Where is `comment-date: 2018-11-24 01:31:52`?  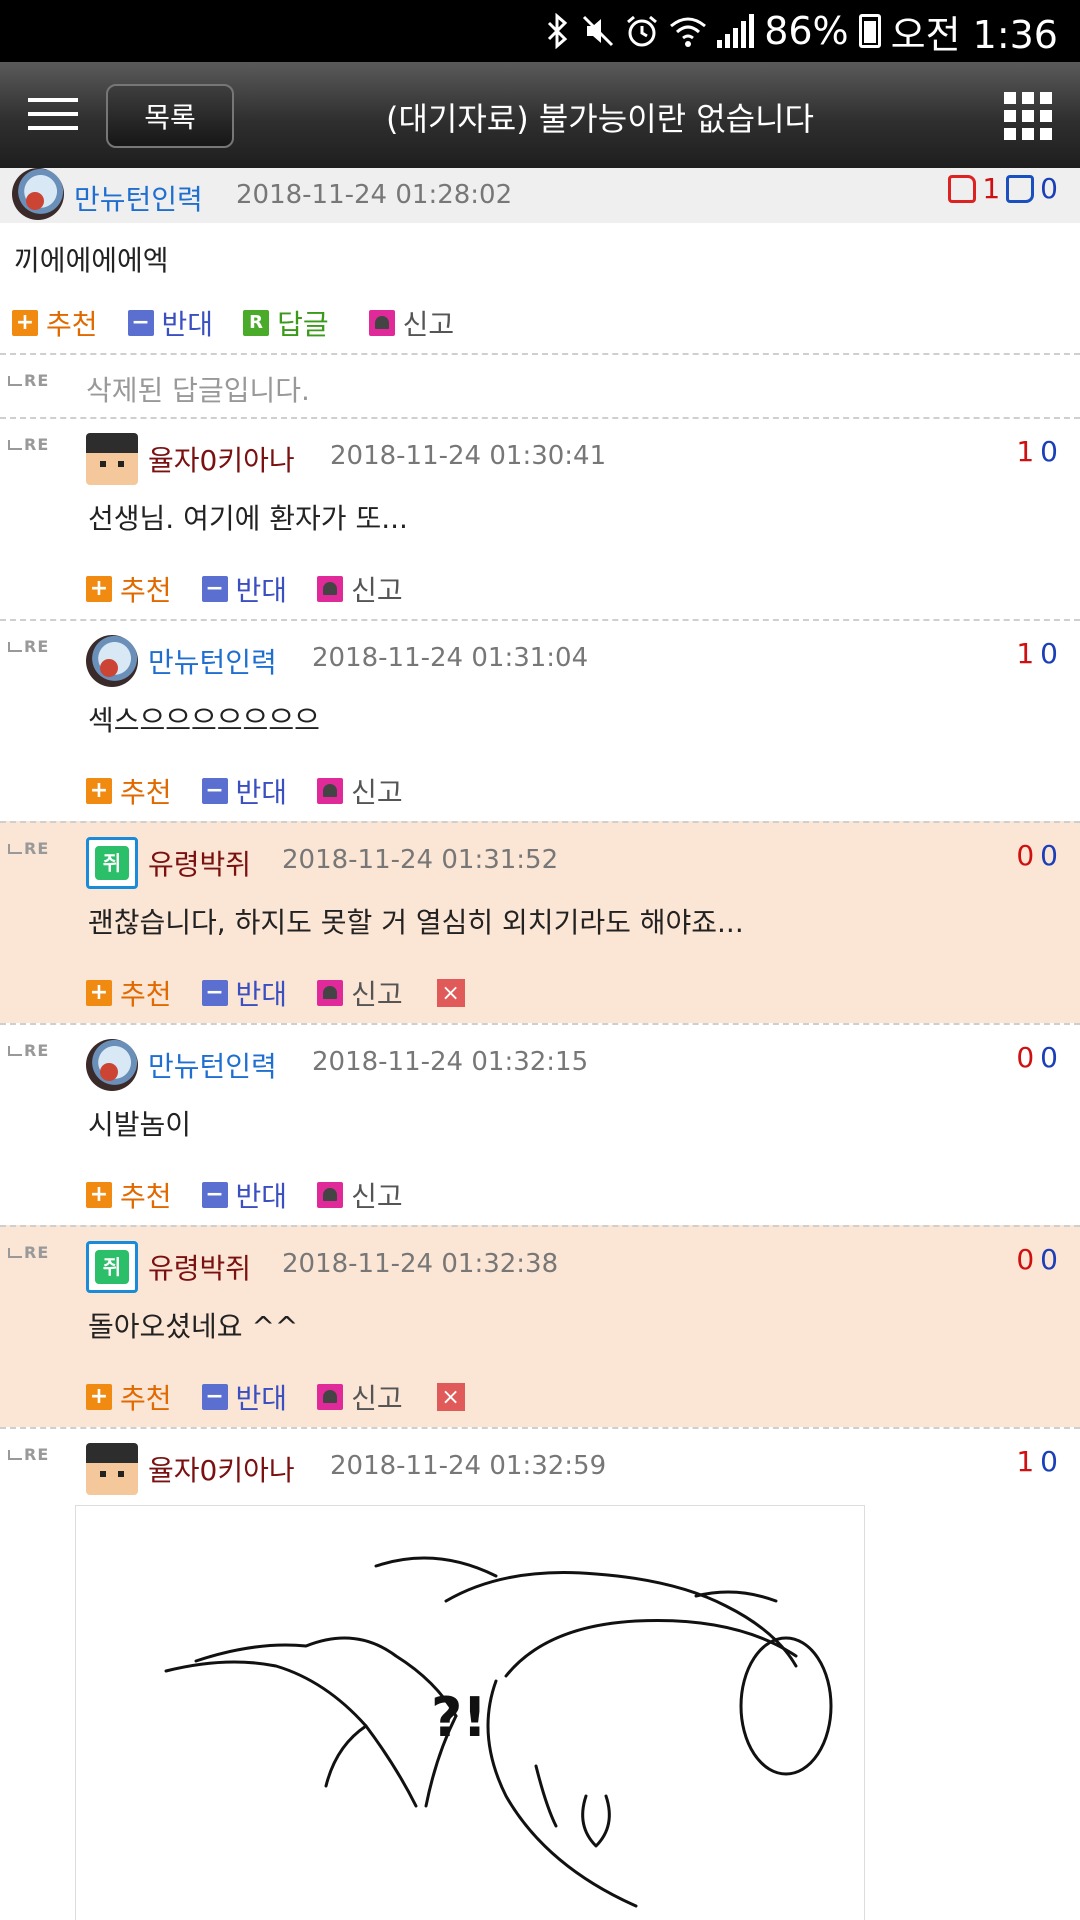
comment-date: 2018-11-24 01:31:52 is located at coordinates (420, 860).